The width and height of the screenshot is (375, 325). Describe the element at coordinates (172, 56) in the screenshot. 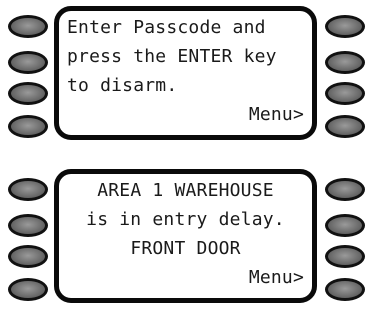

I see `lcd-line-2: press the ENTER key` at that location.